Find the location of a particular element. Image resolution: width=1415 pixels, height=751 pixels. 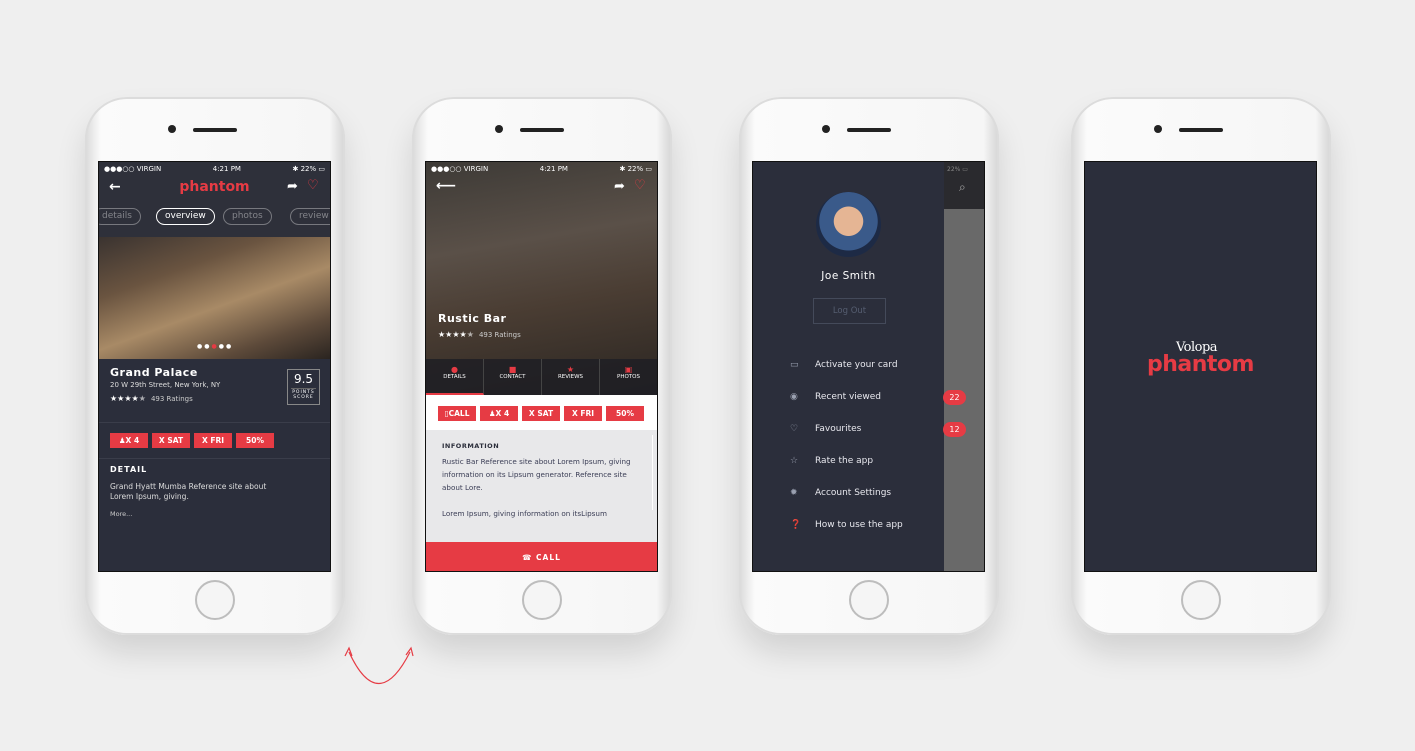

battery: 22% ▭ is located at coordinates (957, 169).